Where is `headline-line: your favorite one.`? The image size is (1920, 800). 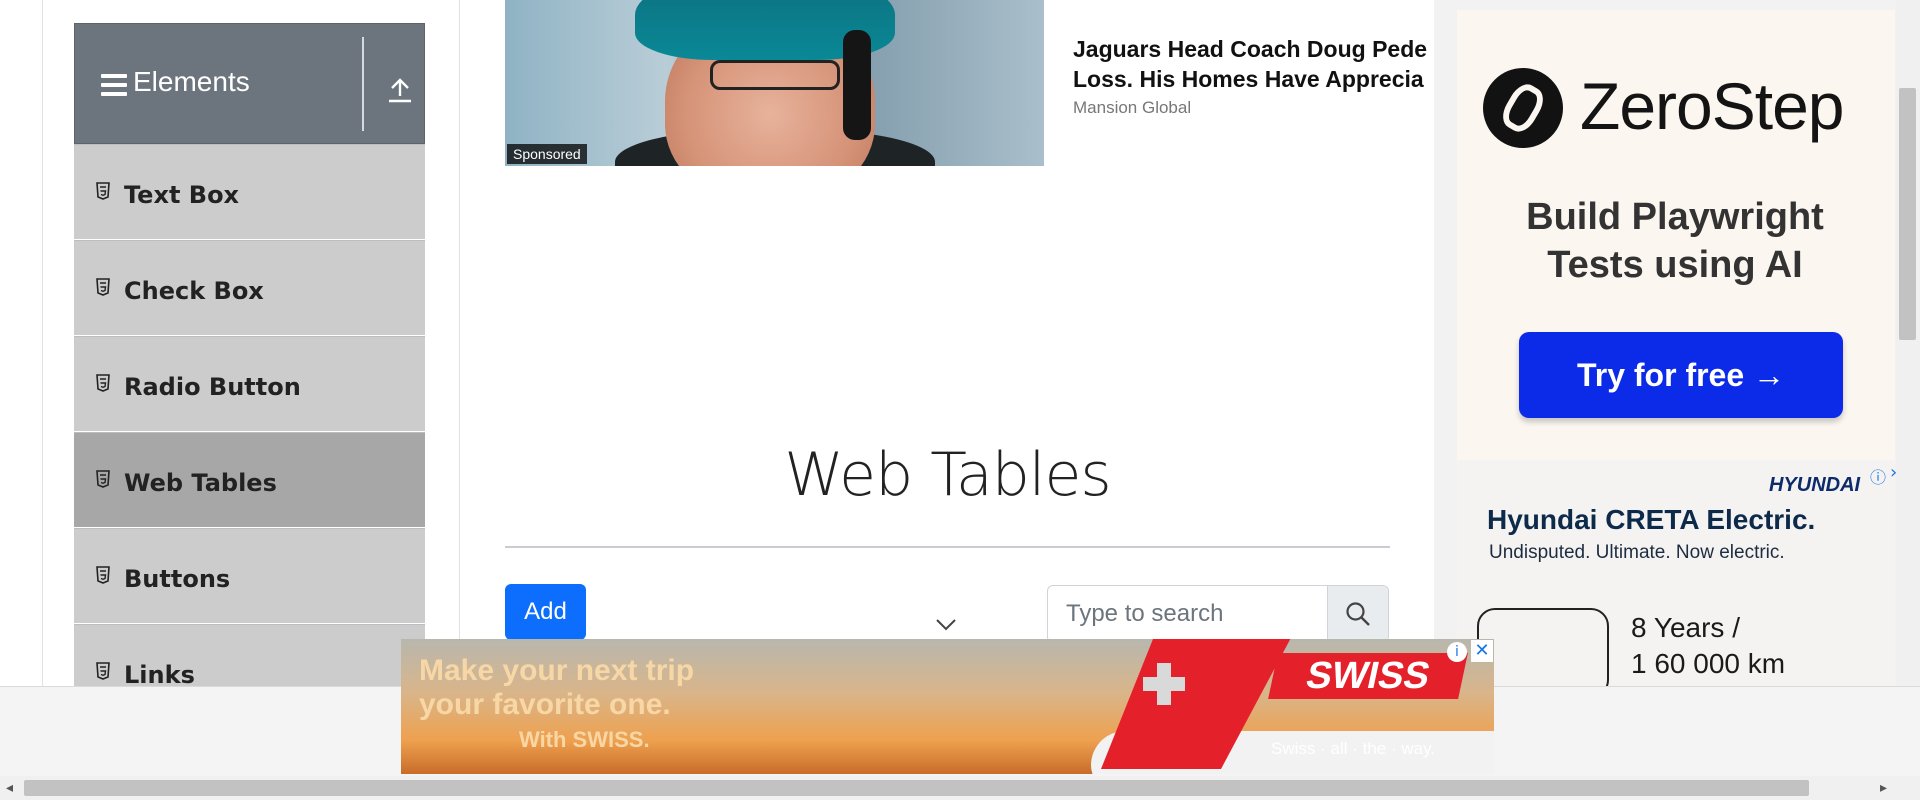 headline-line: your favorite one. is located at coordinates (545, 704).